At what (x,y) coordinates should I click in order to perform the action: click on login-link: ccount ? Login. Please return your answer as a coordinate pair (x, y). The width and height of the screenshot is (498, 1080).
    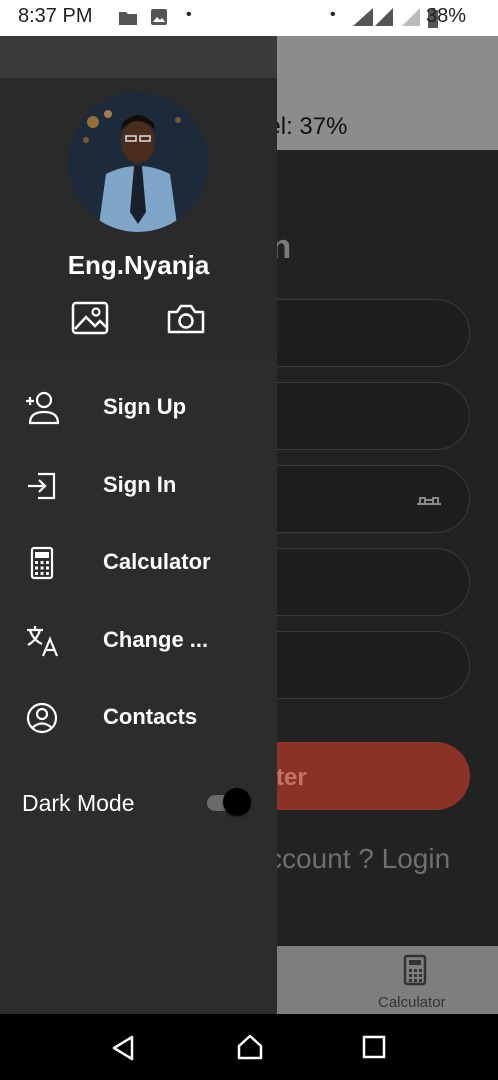
    Looking at the image, I should click on (359, 859).